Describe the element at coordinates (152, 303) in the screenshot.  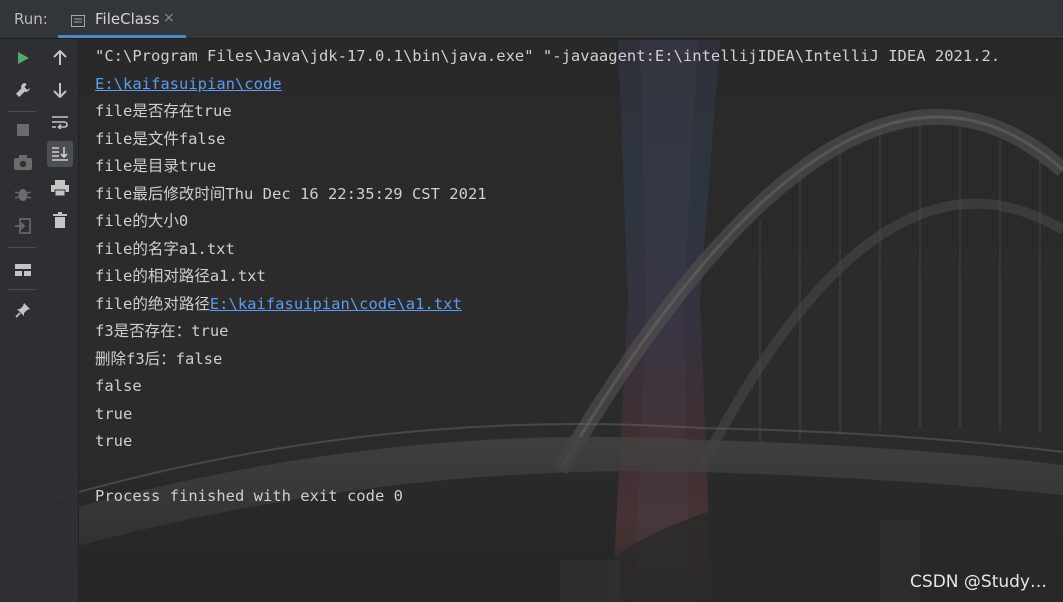
I see `console-line-text: file的绝对路径` at that location.